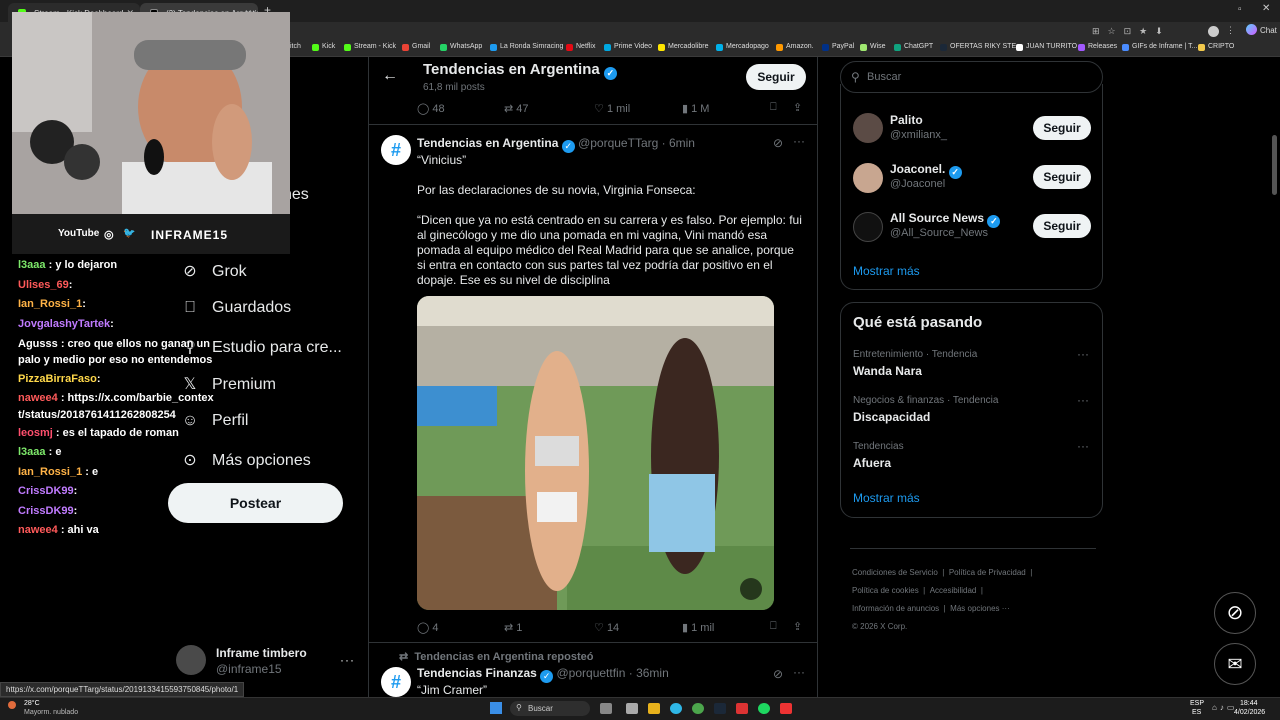 This screenshot has width=1280, height=720. I want to click on tweet-photo, so click(595, 453).